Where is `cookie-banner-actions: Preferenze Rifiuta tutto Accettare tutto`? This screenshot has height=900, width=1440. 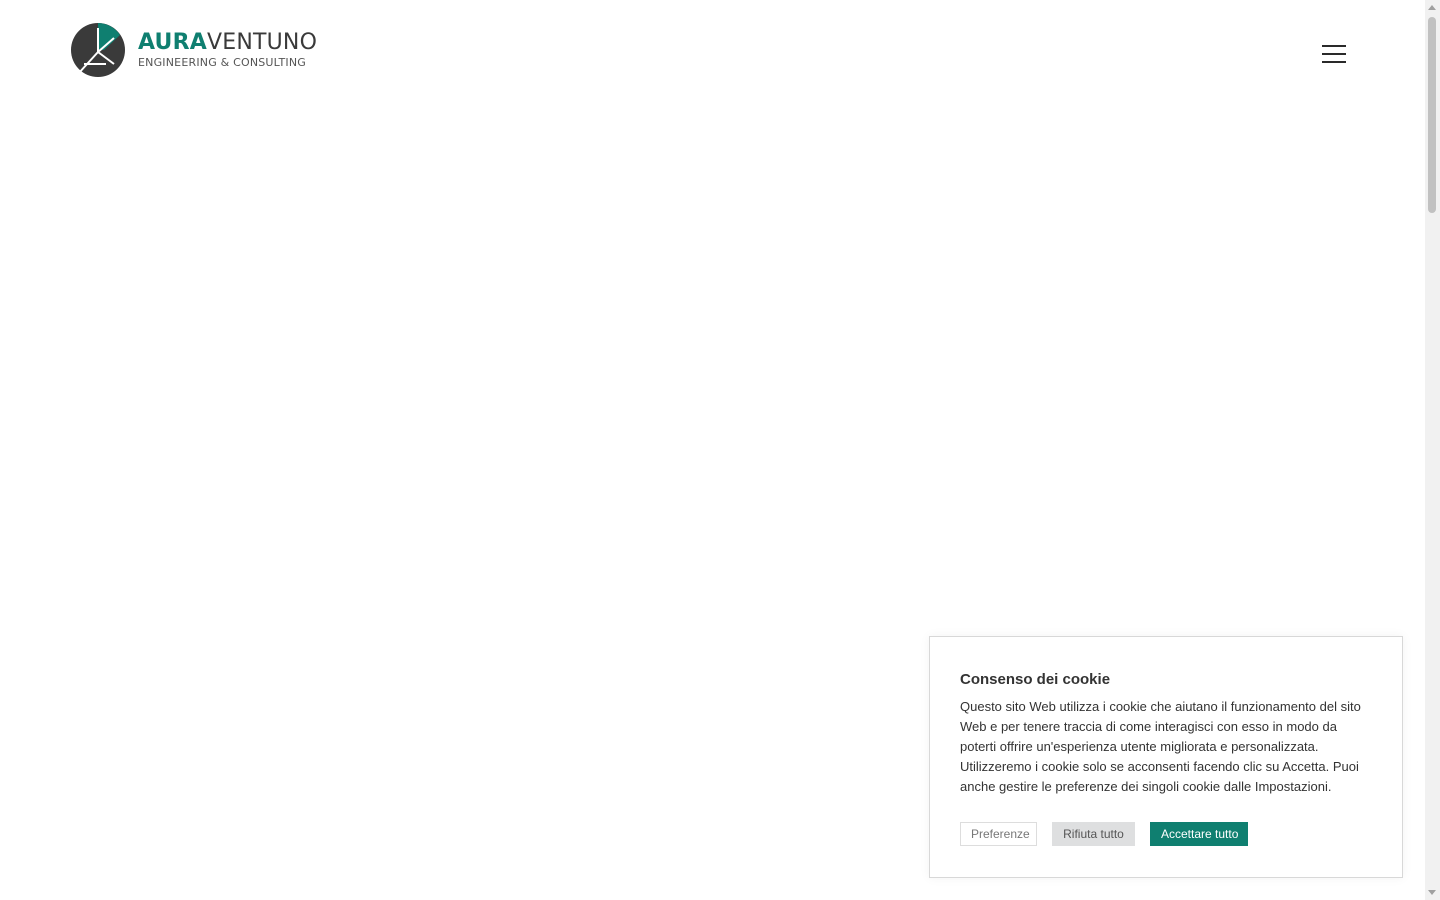
cookie-banner-actions: Preferenze Rifiuta tutto Accettare tutto is located at coordinates (1104, 834).